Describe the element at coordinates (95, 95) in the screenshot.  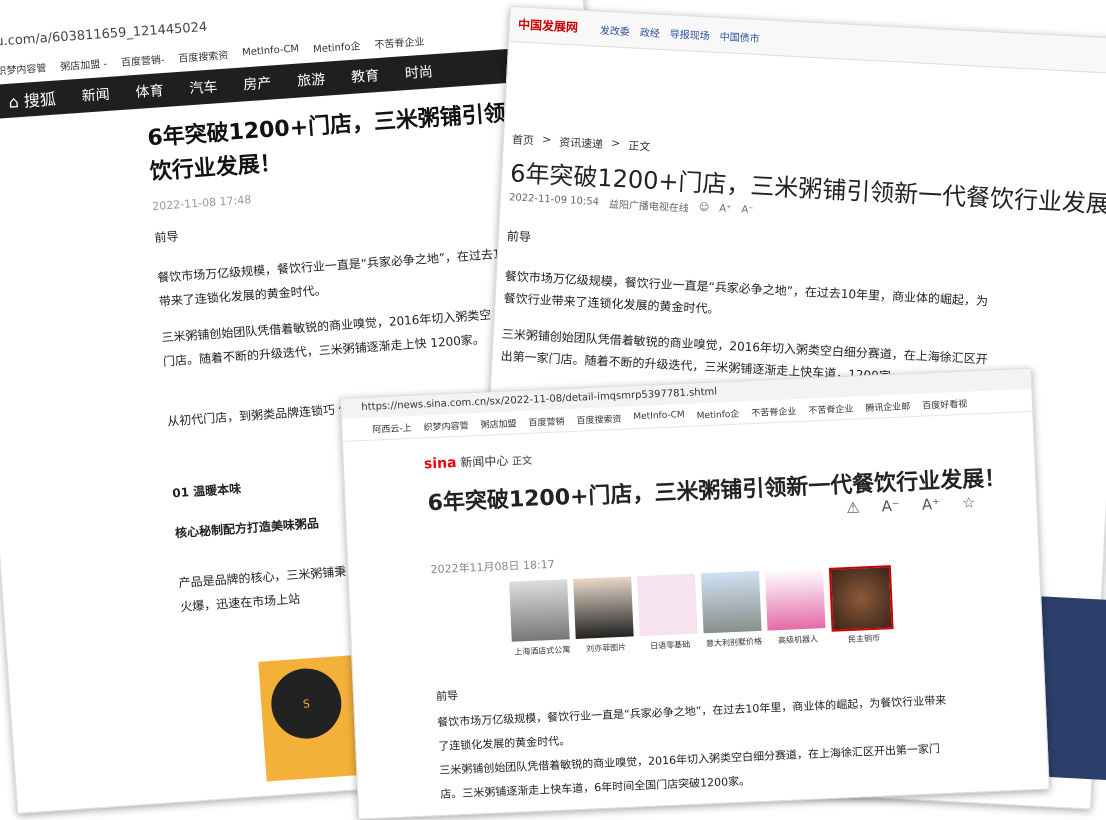
I see `nav-item-news: 新闻` at that location.